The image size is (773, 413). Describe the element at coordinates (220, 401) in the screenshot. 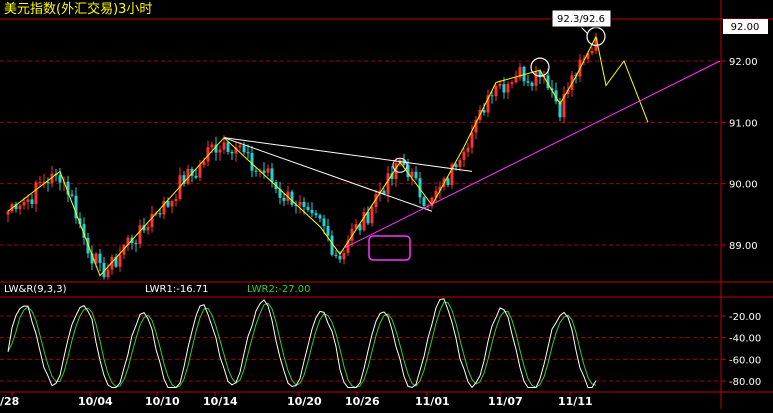

I see `date-tick-label: 10/14` at that location.